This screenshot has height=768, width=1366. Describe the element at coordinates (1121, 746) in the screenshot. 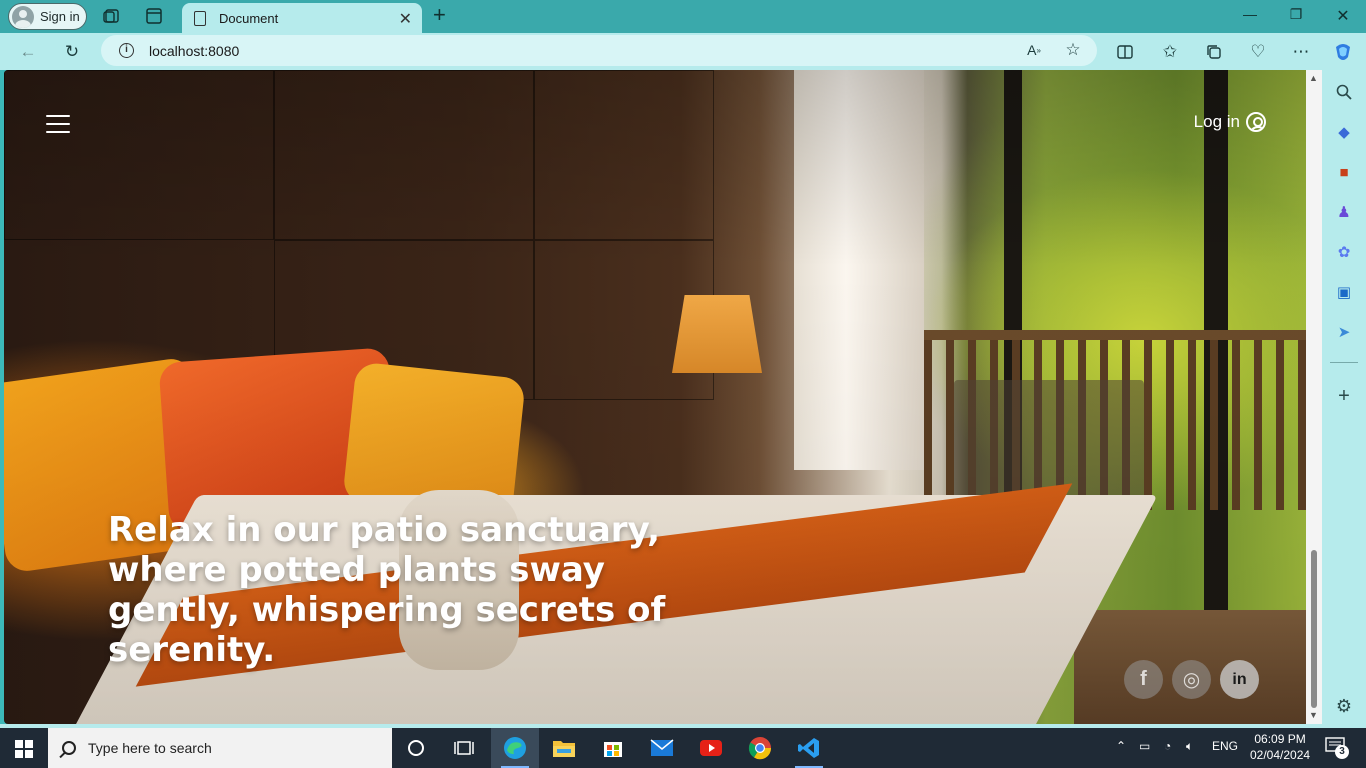

I see `show-hidden-icons-chevron-icon: ⌃` at that location.